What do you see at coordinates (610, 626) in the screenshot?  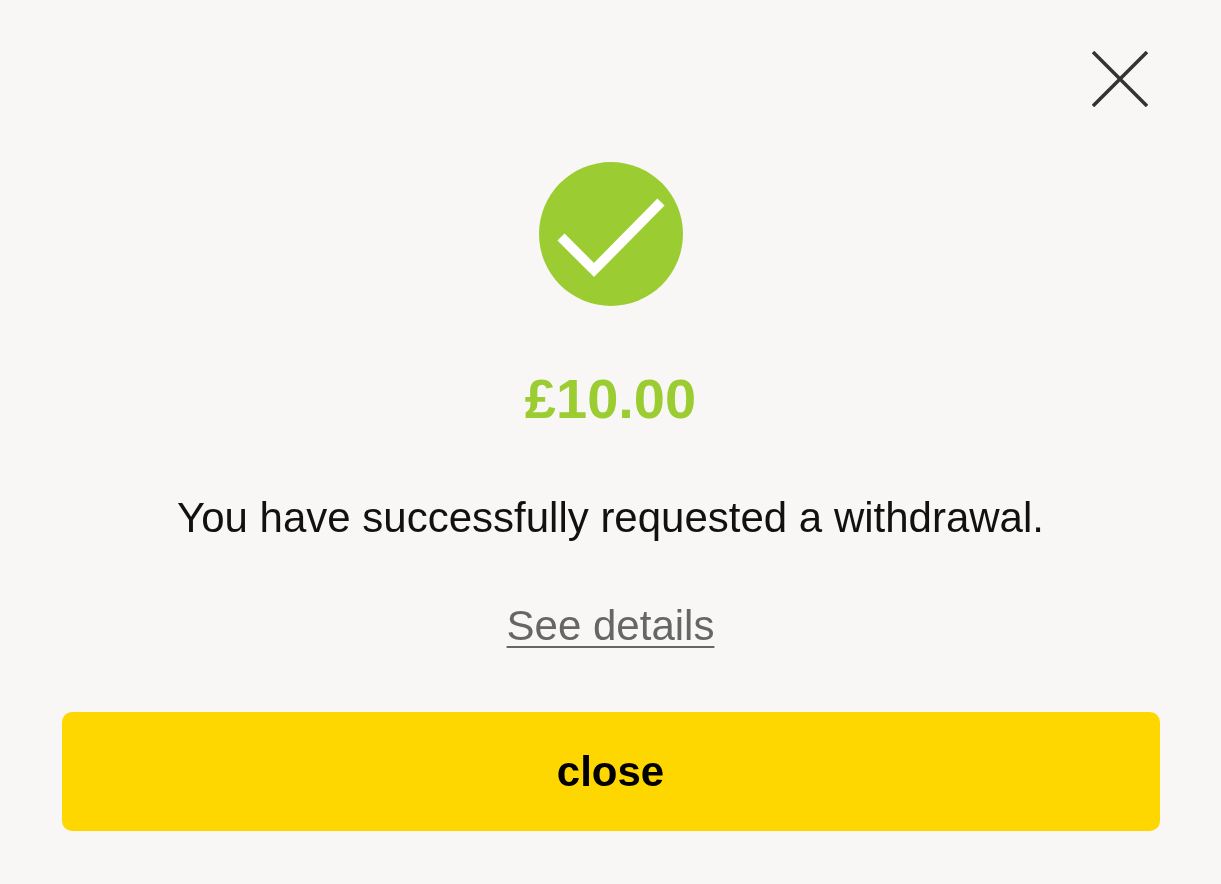 I see `see-details-link: See details` at bounding box center [610, 626].